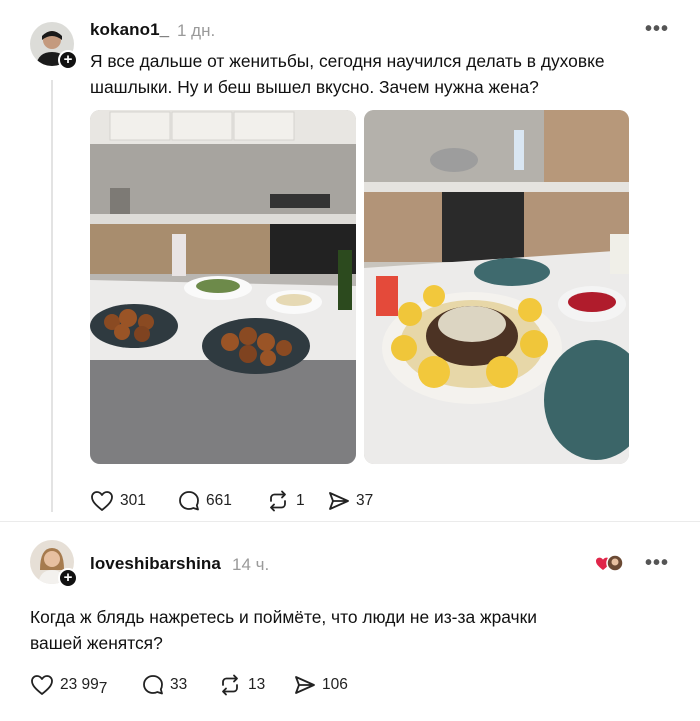 The width and height of the screenshot is (700, 721). Describe the element at coordinates (54, 564) in the screenshot. I see `reply-avatar: +` at that location.